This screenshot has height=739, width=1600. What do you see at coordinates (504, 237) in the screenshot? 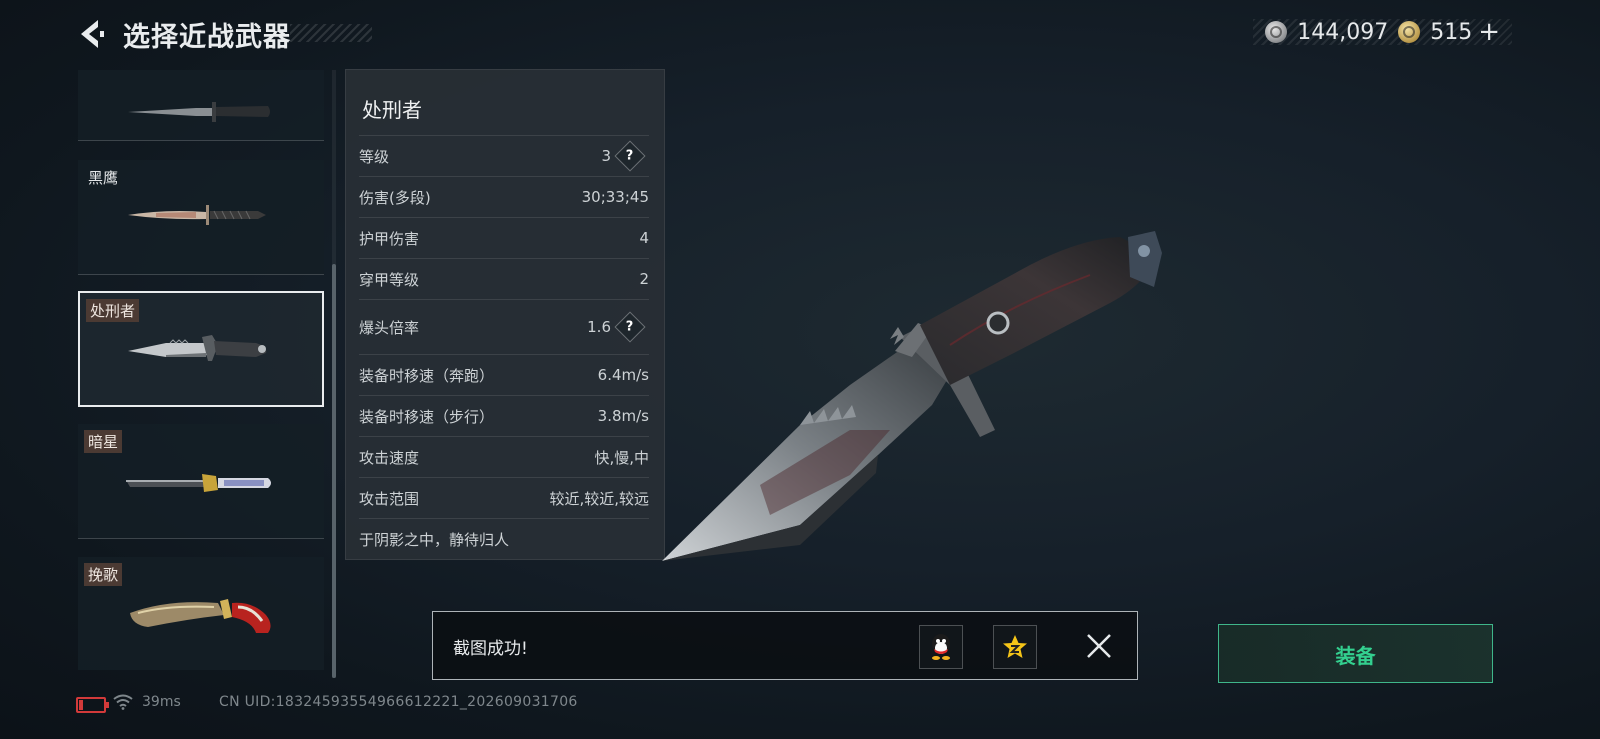
I see `stat-row-armor-damage: 护甲伤害 4` at bounding box center [504, 237].